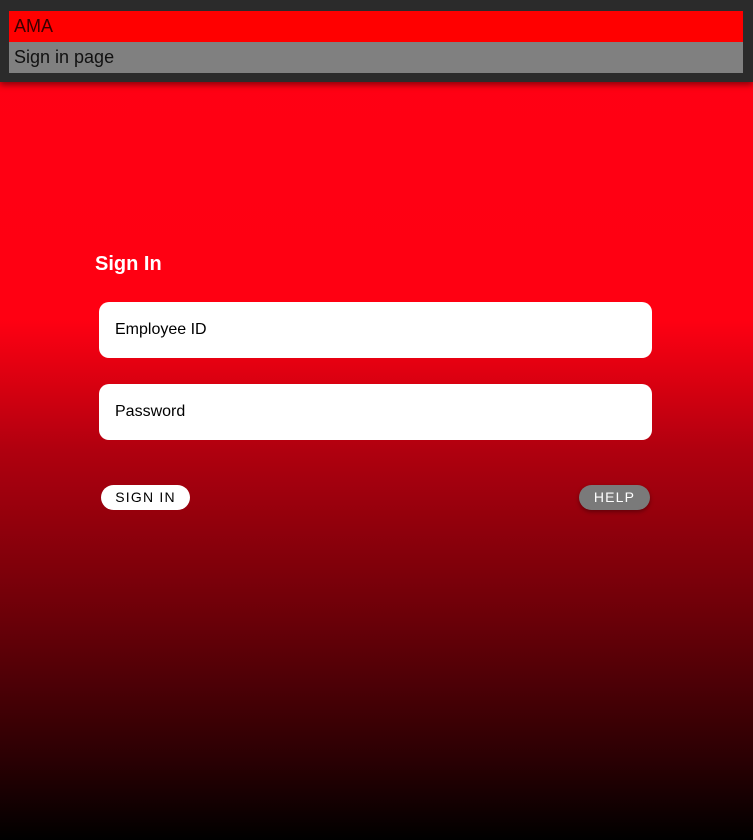 Image resolution: width=753 pixels, height=840 pixels. Describe the element at coordinates (145, 497) in the screenshot. I see `sign-in-button: SIGN IN` at that location.